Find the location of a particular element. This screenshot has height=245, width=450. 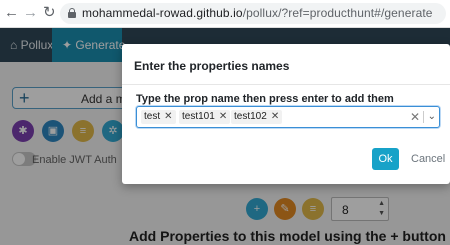

select-divider is located at coordinates (423, 117).